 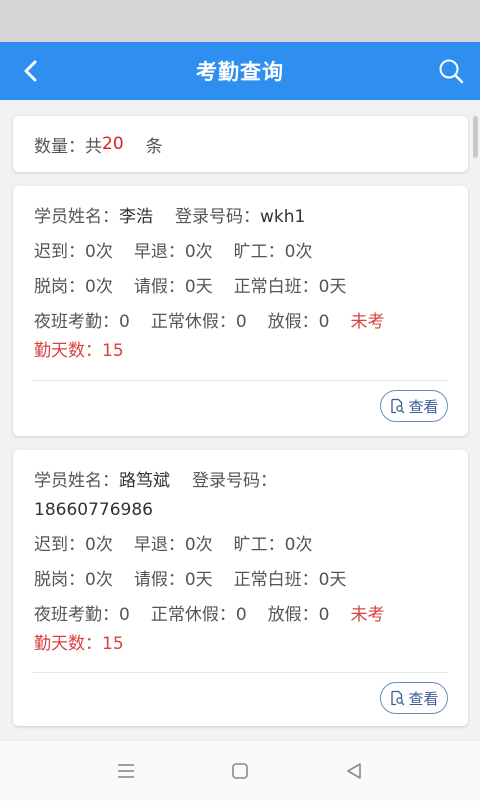 I want to click on search-icon, so click(x=451, y=71).